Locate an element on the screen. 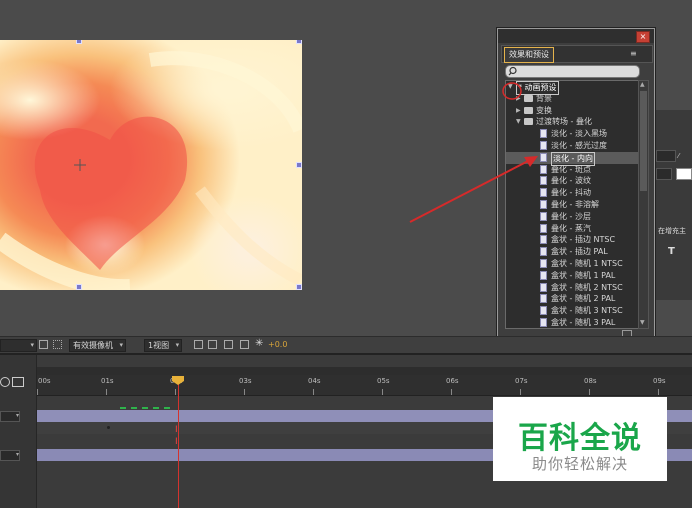 The image size is (692, 508). tree-preset-item: 盒状 - 随机 1 PAL is located at coordinates (572, 276).